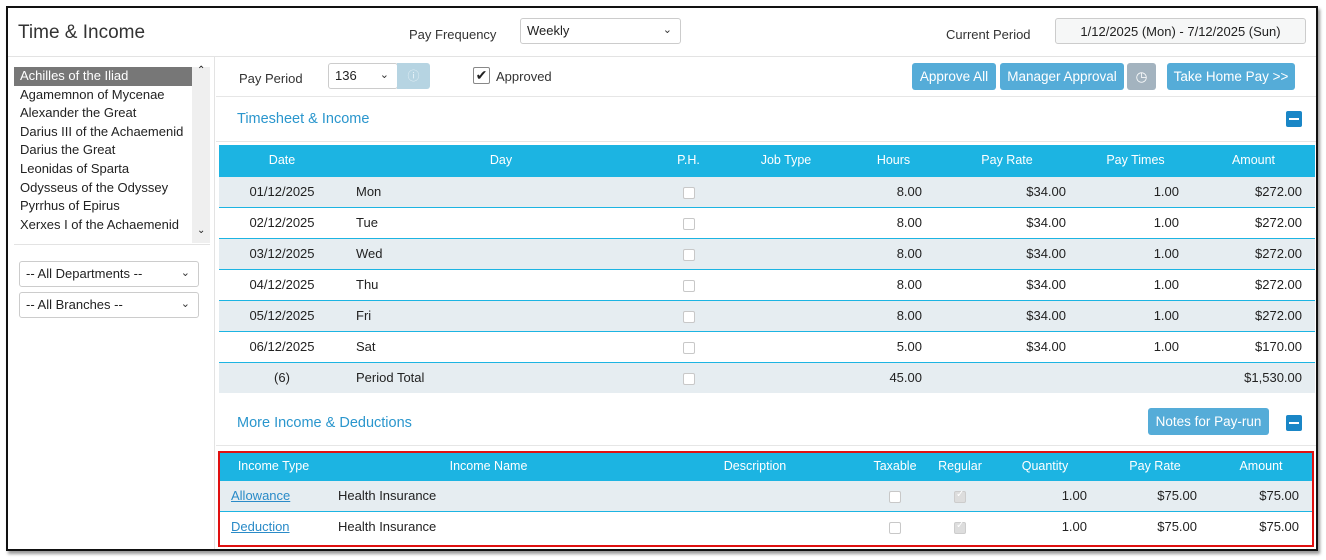 This screenshot has height=560, width=1326. What do you see at coordinates (767, 253) in the screenshot?
I see `table-row: 03/12/2025 Wed 8.00 $34.00 1.00 $272.00` at bounding box center [767, 253].